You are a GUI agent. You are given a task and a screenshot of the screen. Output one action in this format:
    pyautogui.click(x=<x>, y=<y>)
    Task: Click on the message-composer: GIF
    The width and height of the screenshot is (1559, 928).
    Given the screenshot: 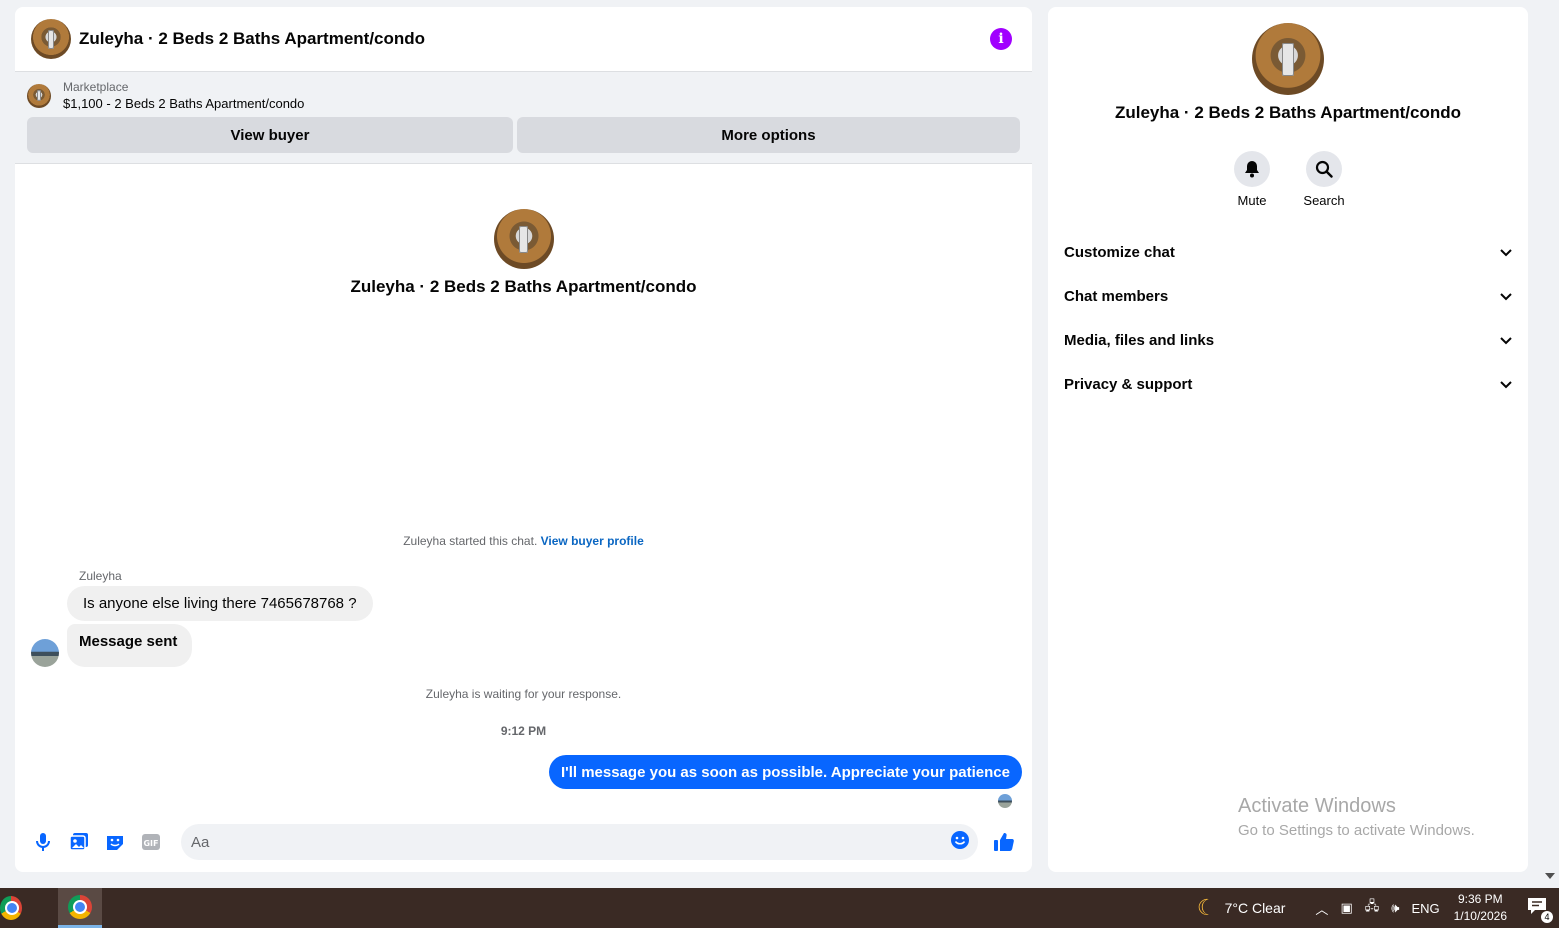 What is the action you would take?
    pyautogui.click(x=523, y=842)
    